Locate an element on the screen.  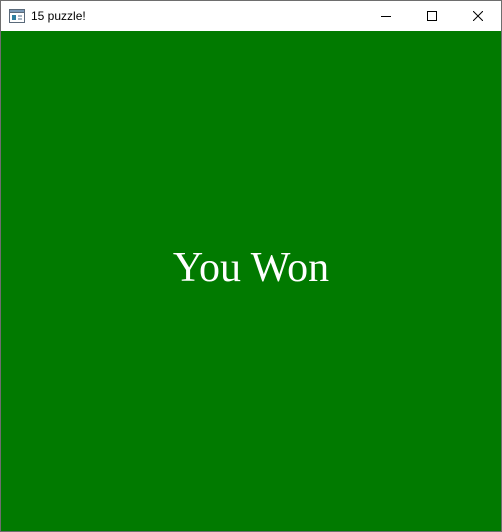
app-window-icon is located at coordinates (17, 16).